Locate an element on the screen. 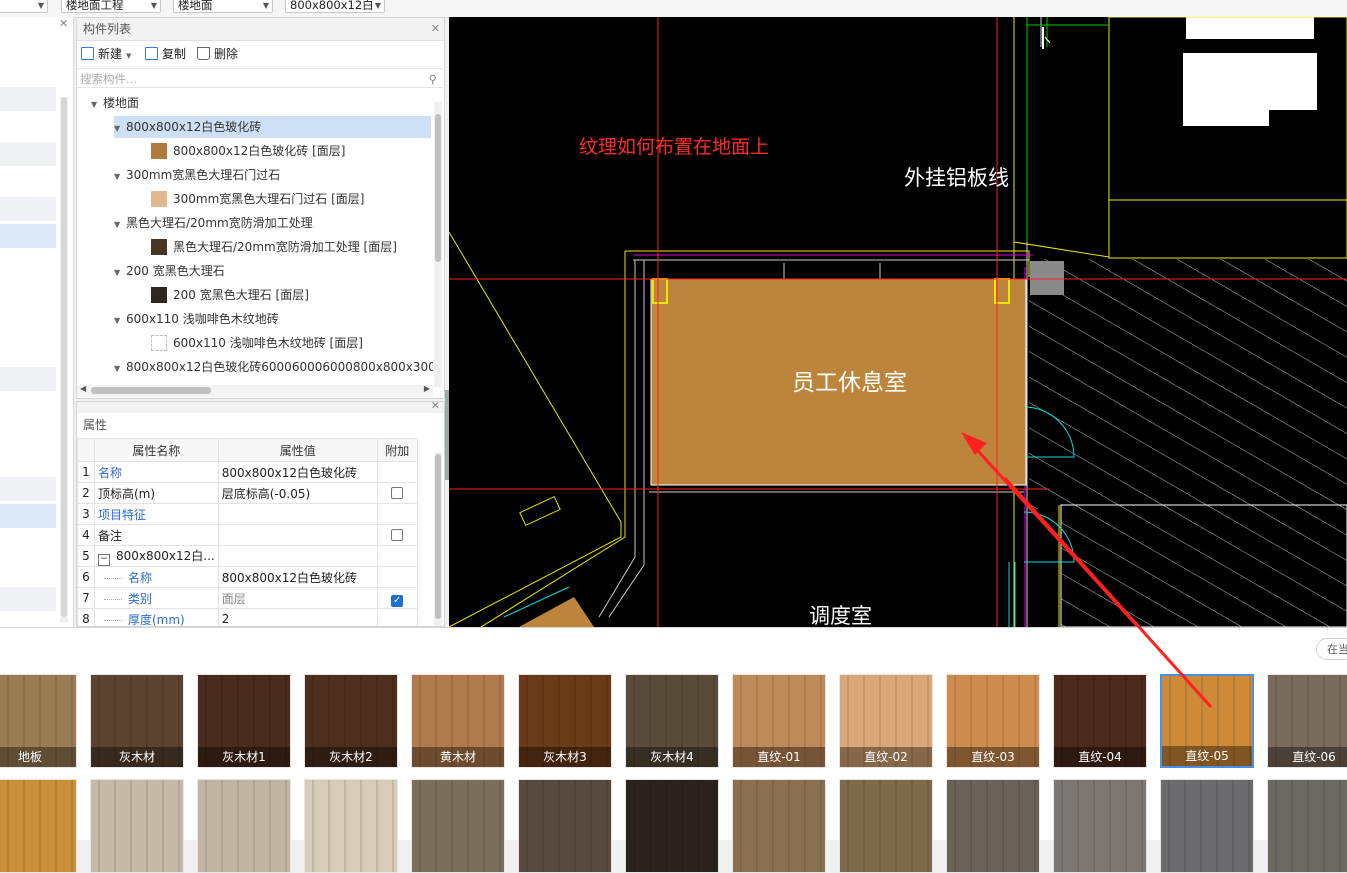 Image resolution: width=1347 pixels, height=873 pixels. property-extra is located at coordinates (397, 556).